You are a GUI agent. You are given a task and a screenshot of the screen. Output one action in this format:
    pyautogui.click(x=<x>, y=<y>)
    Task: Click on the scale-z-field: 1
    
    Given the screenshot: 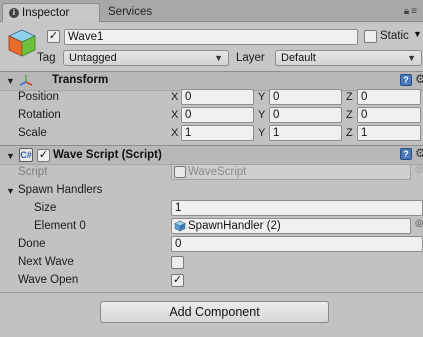 What is the action you would take?
    pyautogui.click(x=389, y=133)
    